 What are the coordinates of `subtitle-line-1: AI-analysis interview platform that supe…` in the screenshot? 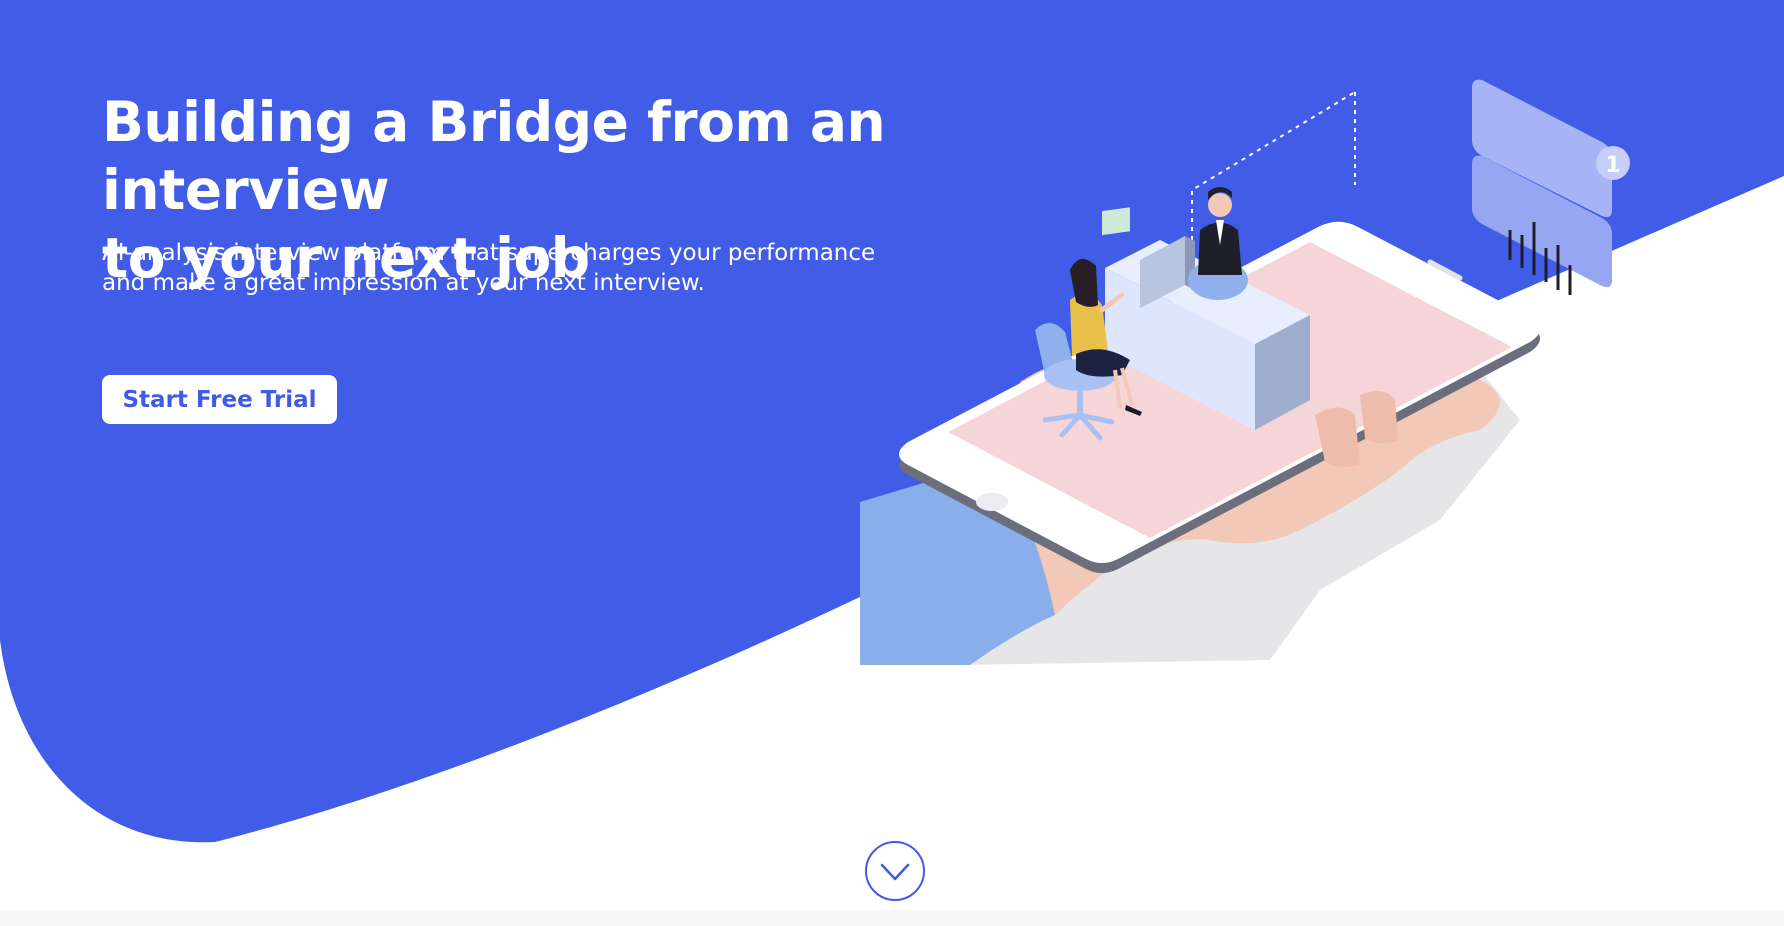 It's located at (489, 253).